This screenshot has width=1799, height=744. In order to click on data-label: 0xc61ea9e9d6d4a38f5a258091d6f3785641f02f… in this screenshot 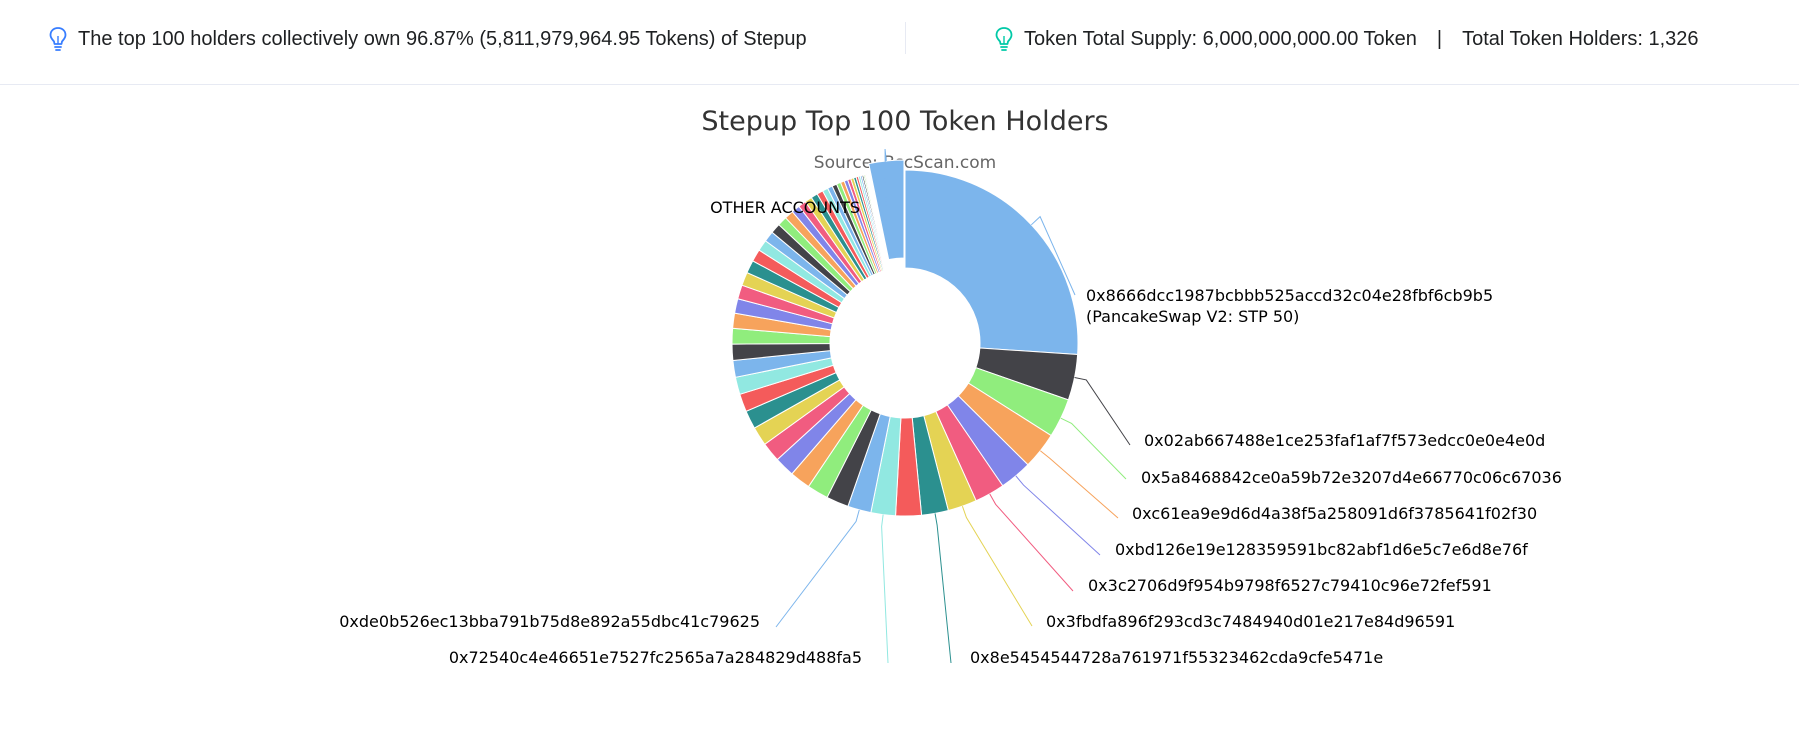, I will do `click(1334, 513)`.